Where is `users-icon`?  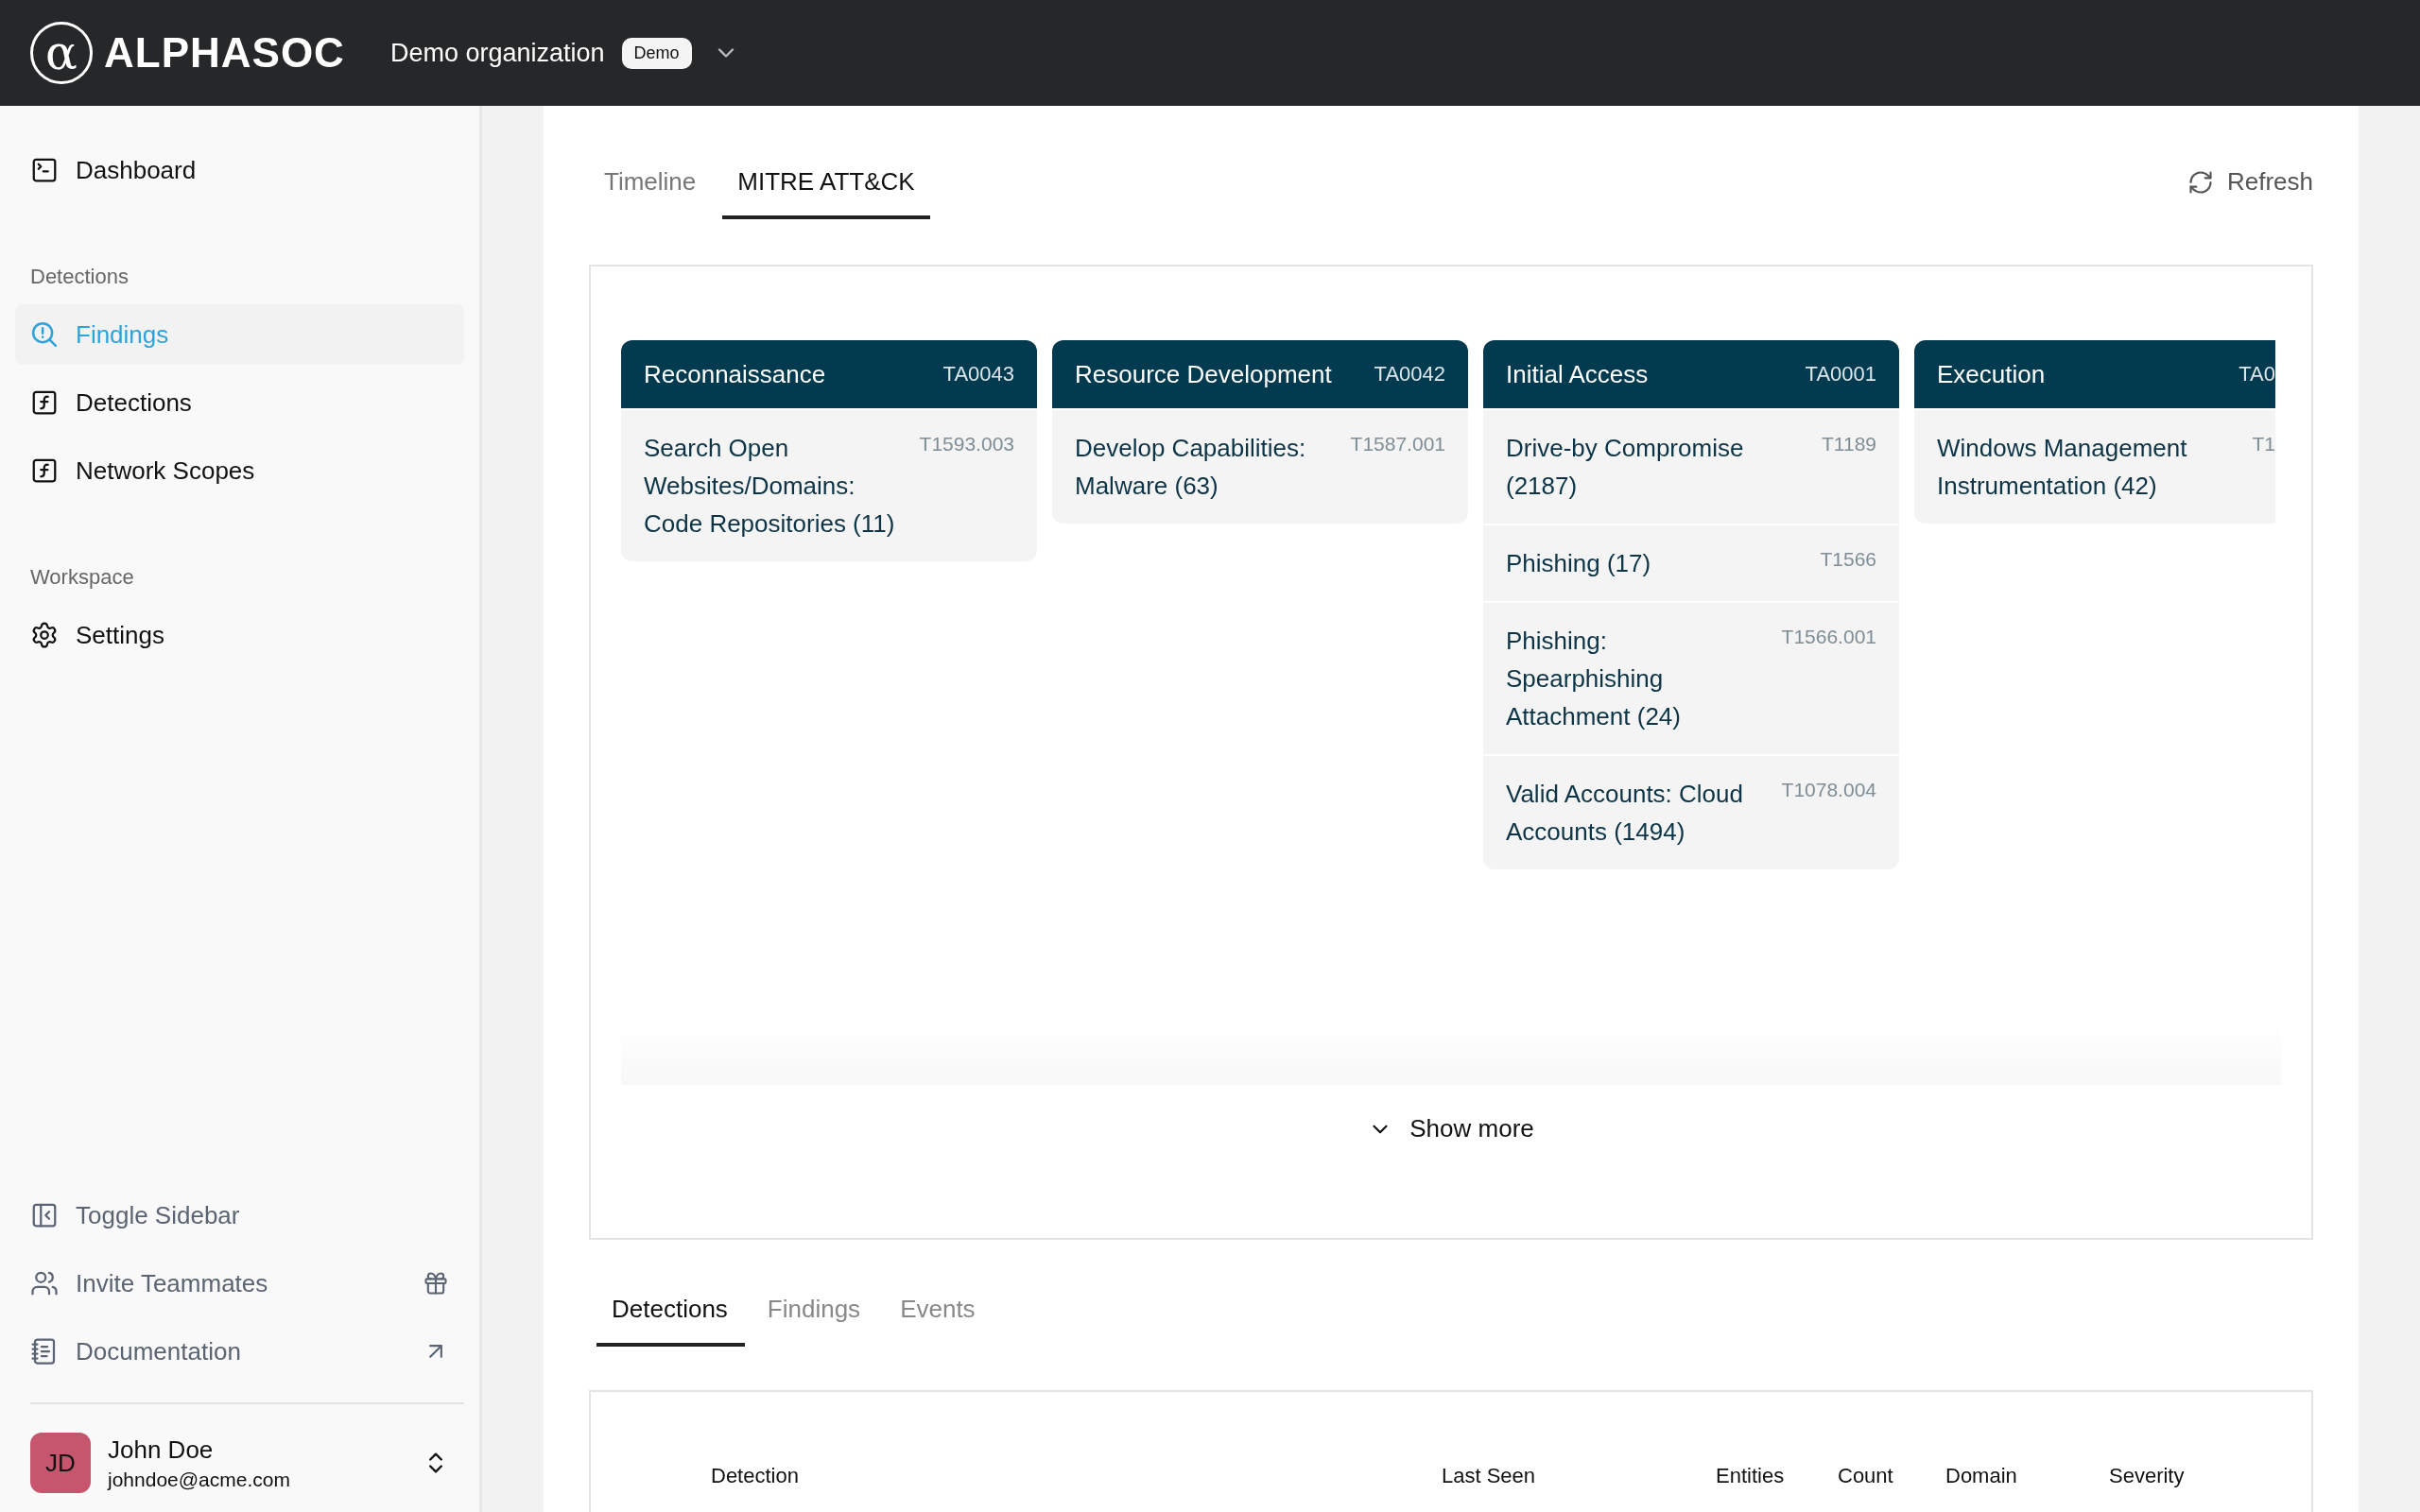
users-icon is located at coordinates (44, 1283).